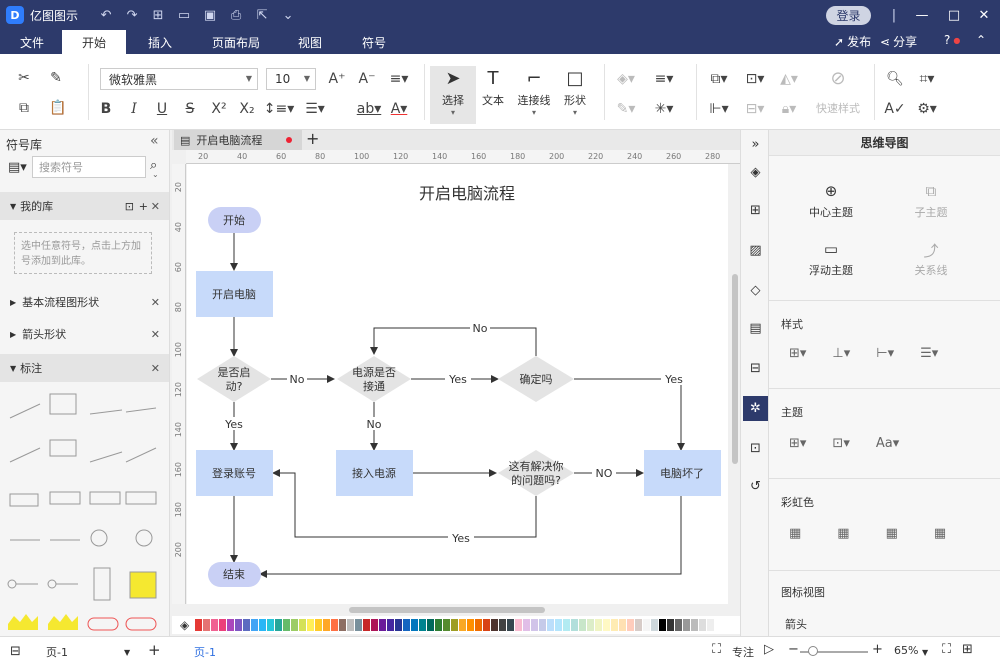  I want to click on help-button: ? ●, so click(952, 40).